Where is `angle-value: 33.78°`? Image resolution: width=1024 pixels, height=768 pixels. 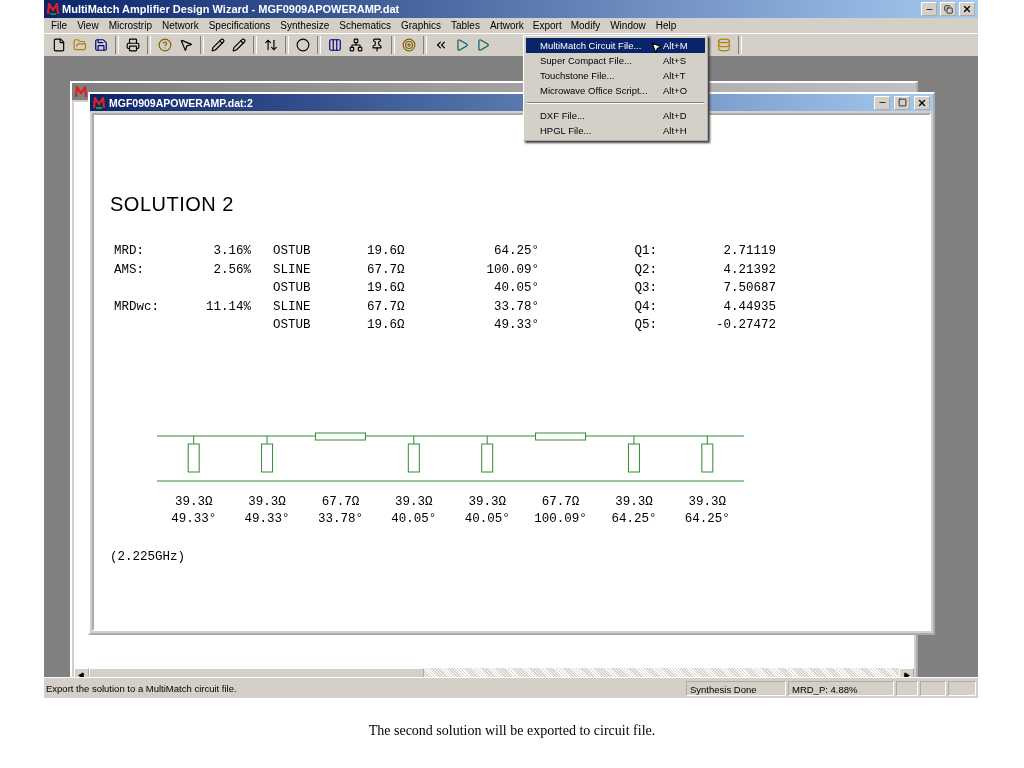
angle-value: 33.78° is located at coordinates (516, 307).